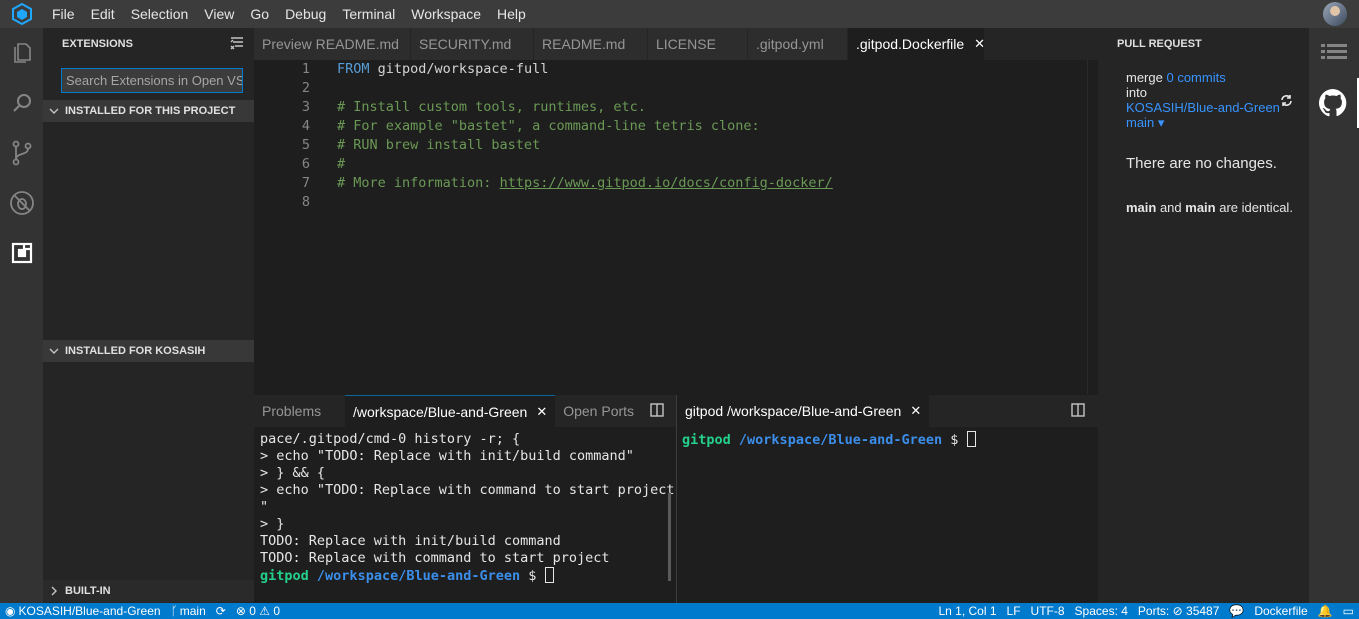 This screenshot has height=619, width=1359. I want to click on section-label: INSTALLED FOR THIS PROJECT, so click(150, 111).